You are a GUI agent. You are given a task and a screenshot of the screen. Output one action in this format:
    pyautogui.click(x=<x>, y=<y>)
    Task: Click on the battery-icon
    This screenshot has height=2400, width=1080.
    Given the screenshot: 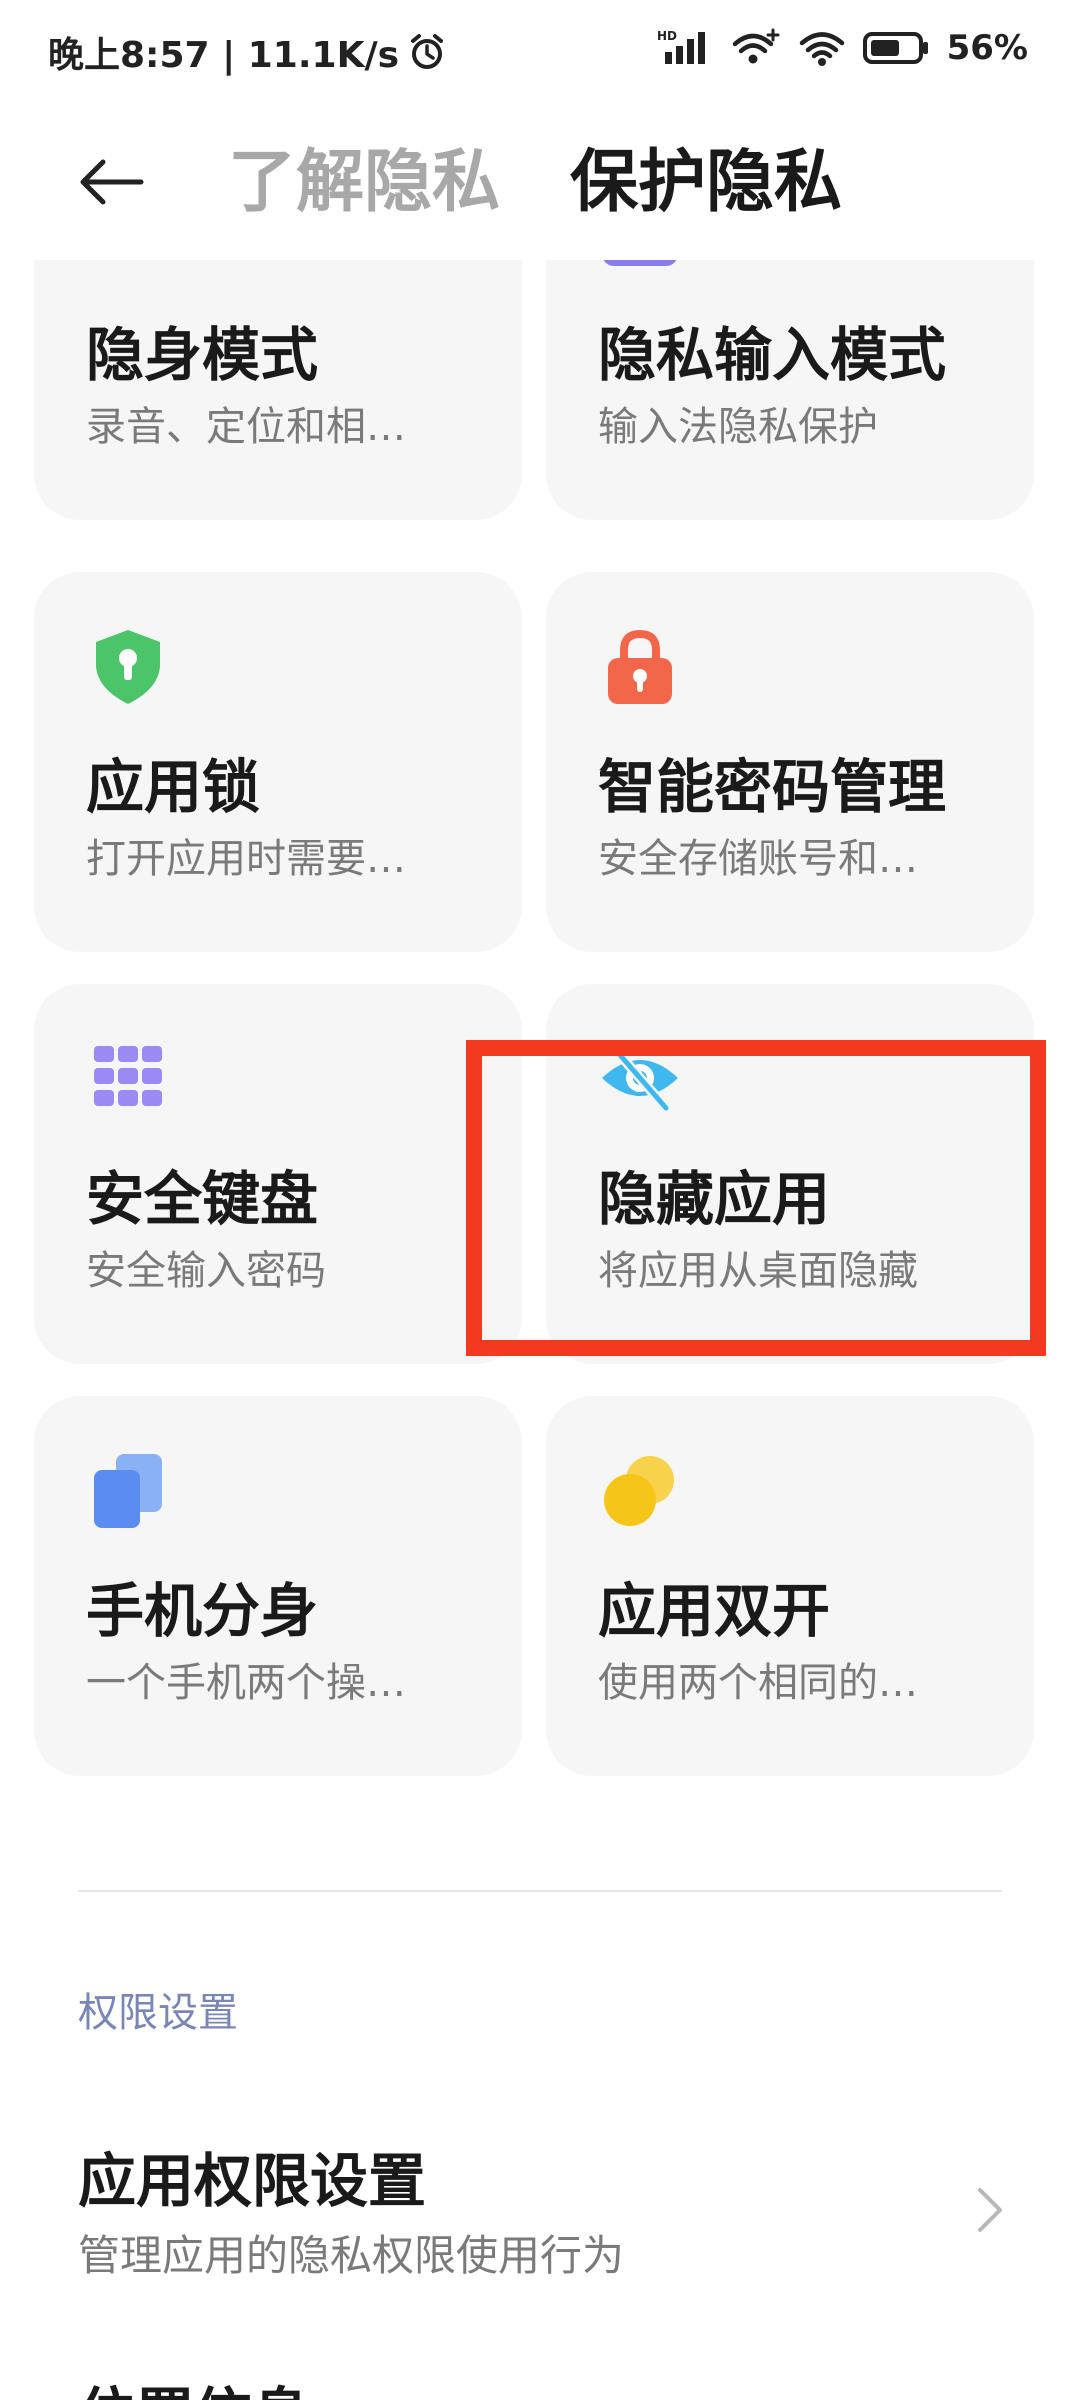 What is the action you would take?
    pyautogui.click(x=895, y=48)
    